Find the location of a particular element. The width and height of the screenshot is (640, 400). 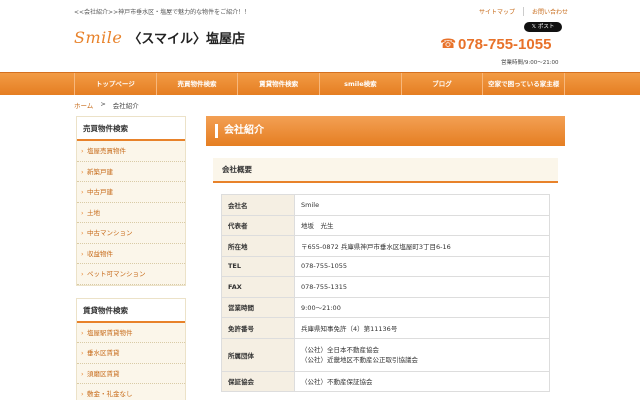

table-row: 会社名 Smile is located at coordinates (385, 205).